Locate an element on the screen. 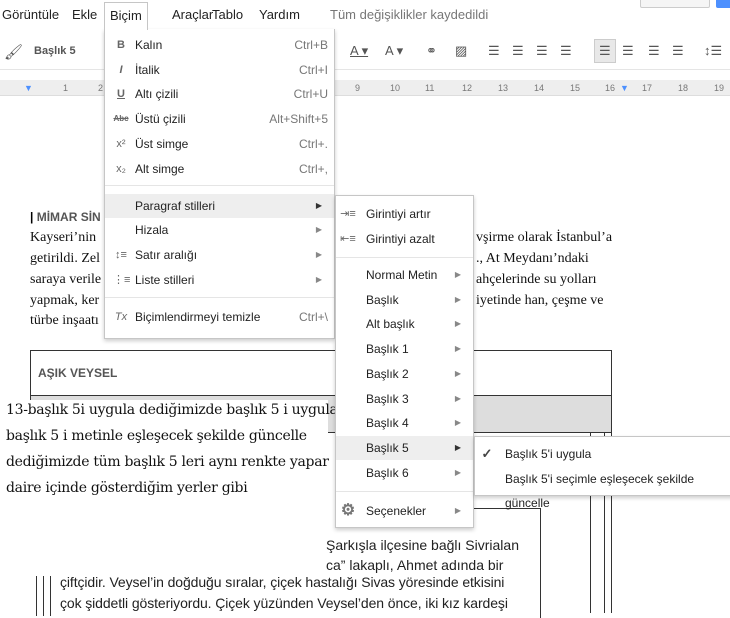 Image resolution: width=730 pixels, height=618 pixels. menu-item-label: İtalik is located at coordinates (147, 70).